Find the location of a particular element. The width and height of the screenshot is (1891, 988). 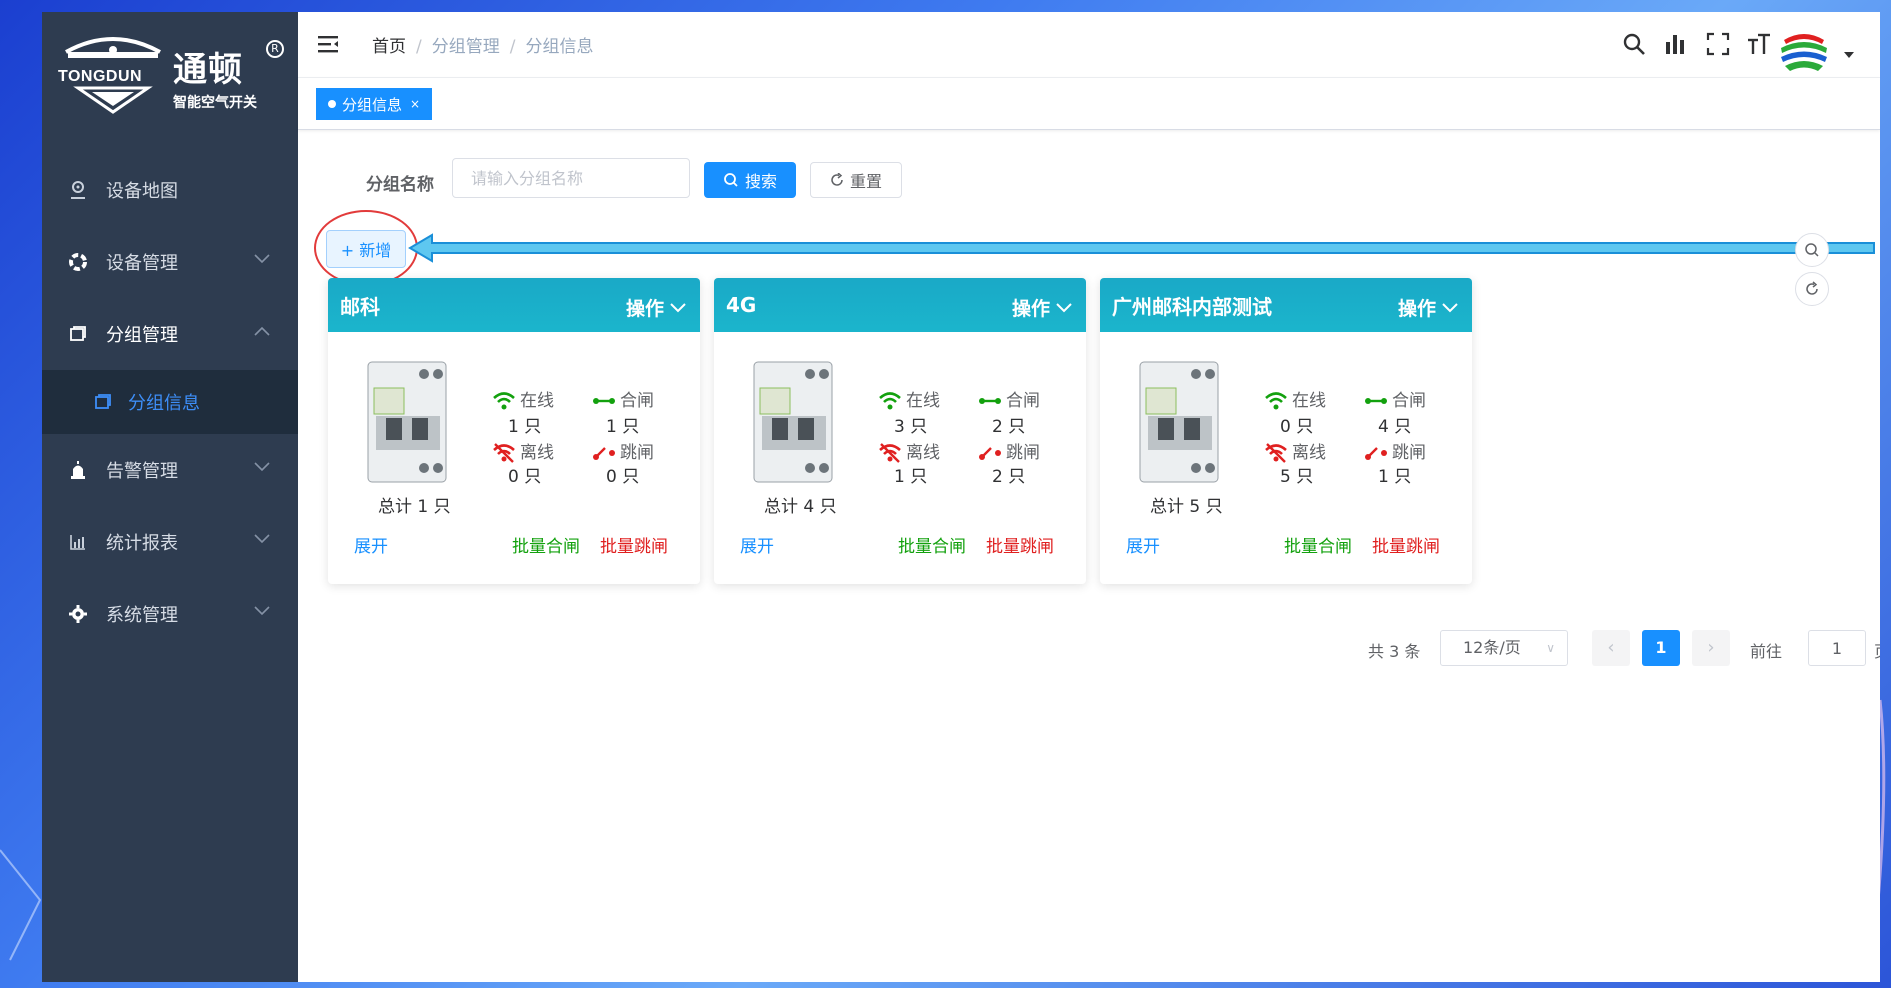

reset-button: 重置 is located at coordinates (856, 180).